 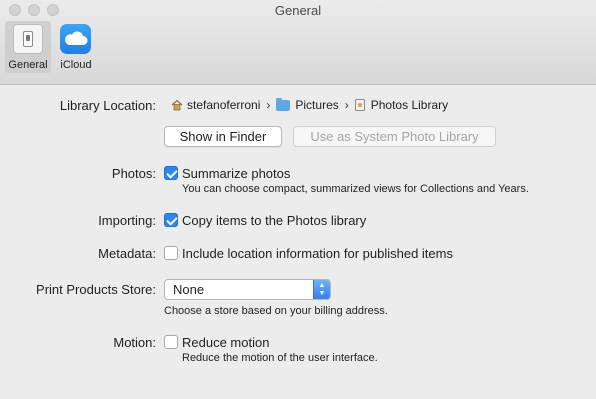 What do you see at coordinates (28, 65) in the screenshot?
I see `tab-general-label: General` at bounding box center [28, 65].